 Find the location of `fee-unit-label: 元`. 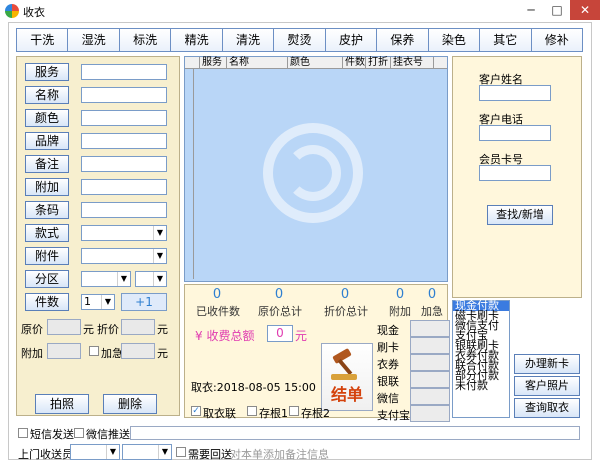

fee-unit-label: 元 is located at coordinates (301, 336).